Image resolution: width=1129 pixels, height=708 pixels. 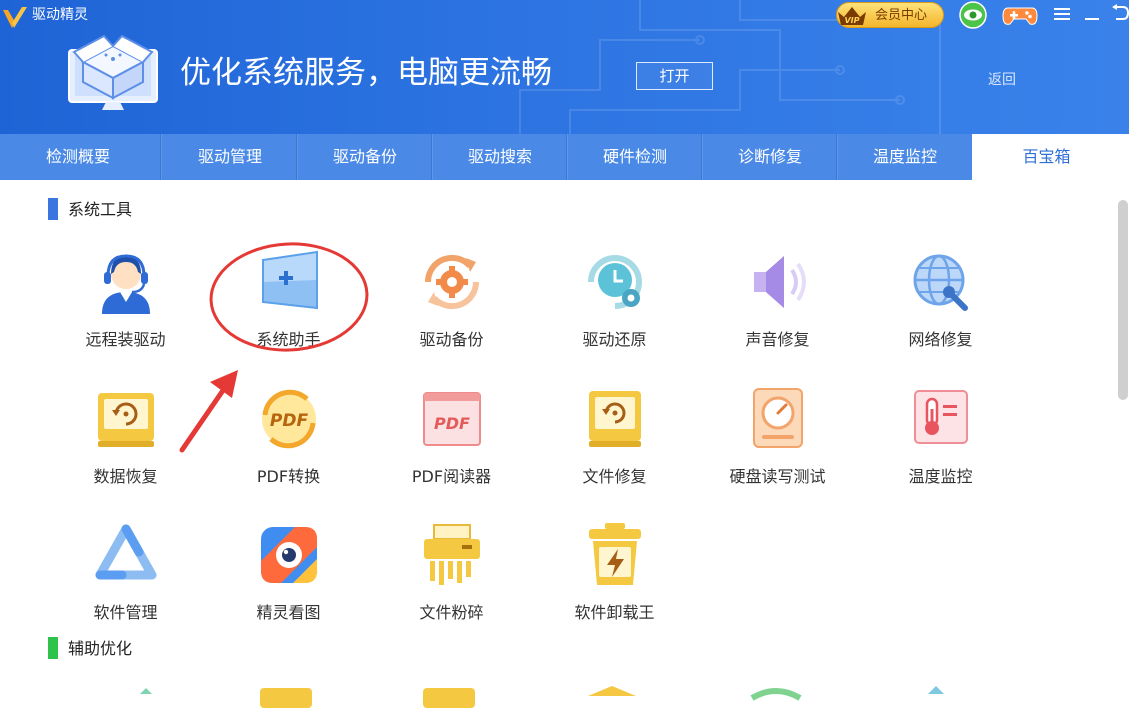 What do you see at coordinates (289, 555) in the screenshot?
I see `image-eye-icon` at bounding box center [289, 555].